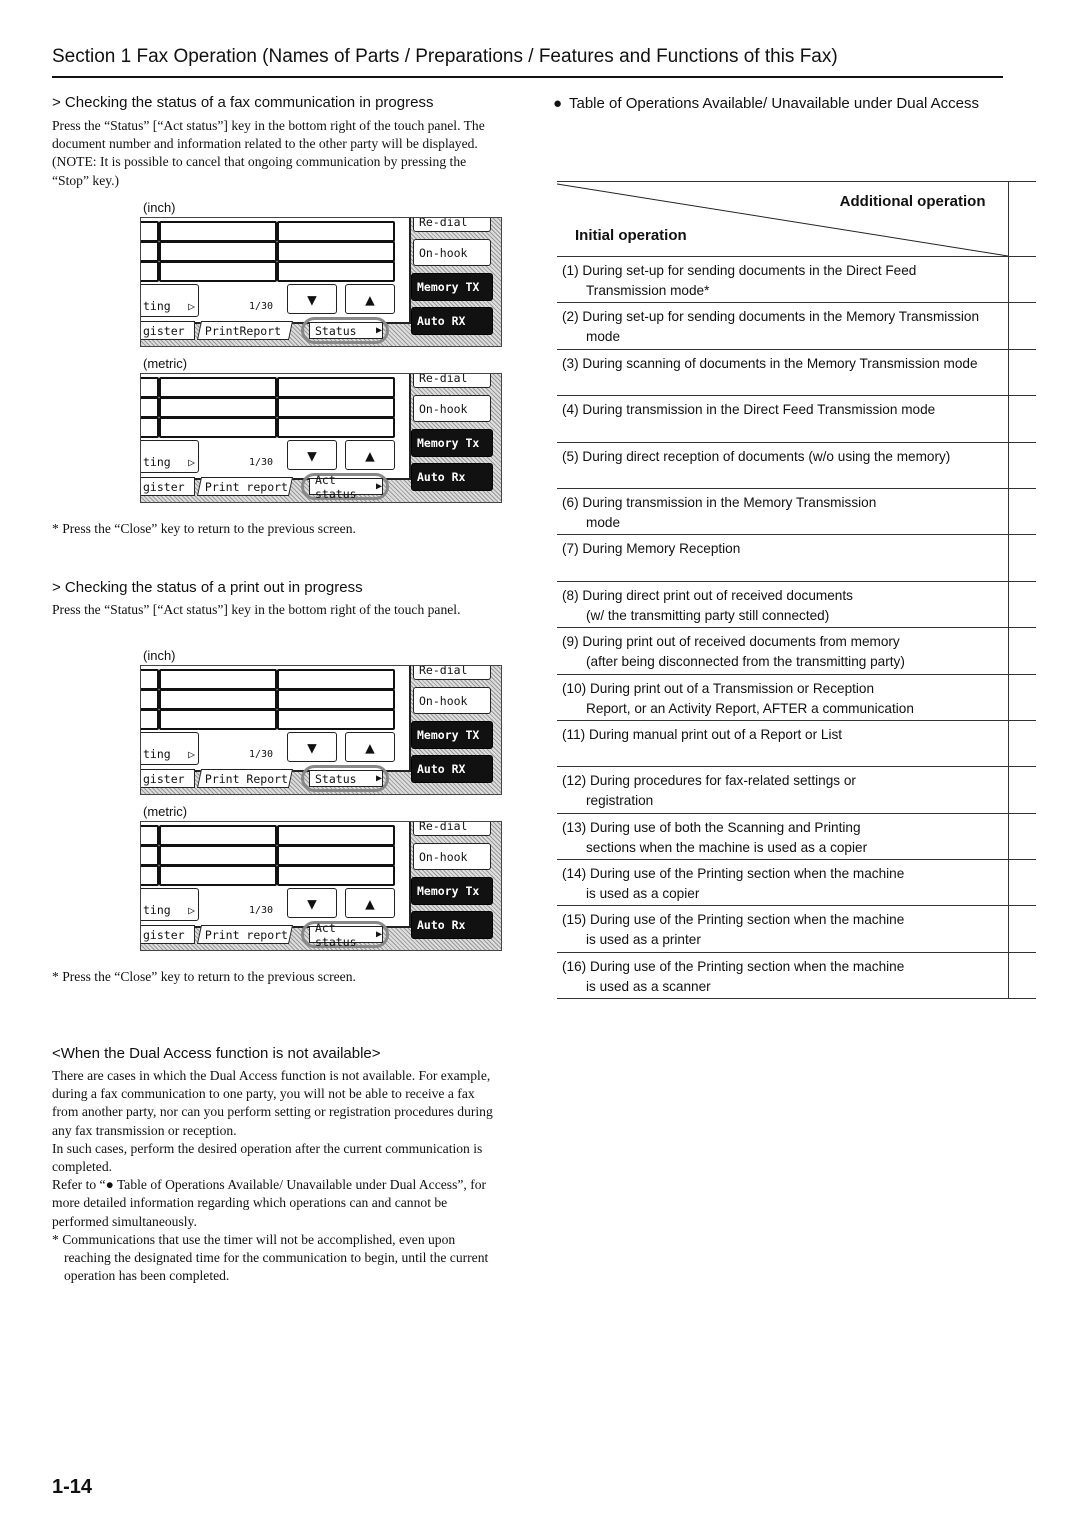 The height and width of the screenshot is (1528, 1080). Describe the element at coordinates (448, 443) in the screenshot. I see `memory-tx-label: Memory Tx` at that location.